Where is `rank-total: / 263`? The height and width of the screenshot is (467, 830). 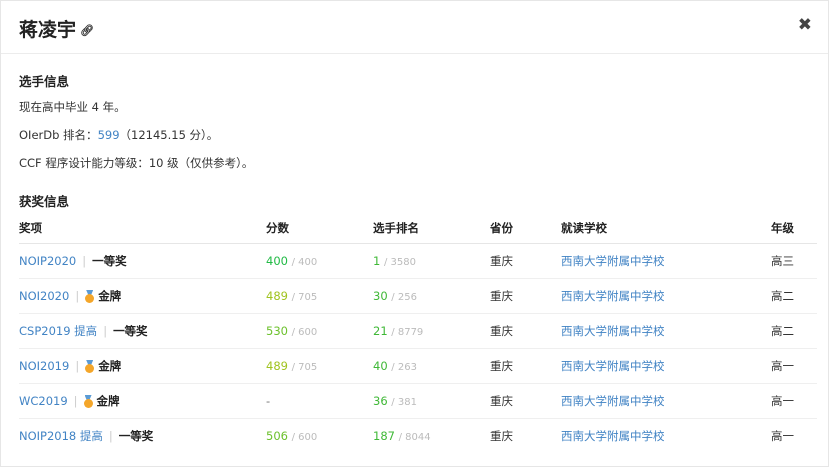 rank-total: / 263 is located at coordinates (404, 367).